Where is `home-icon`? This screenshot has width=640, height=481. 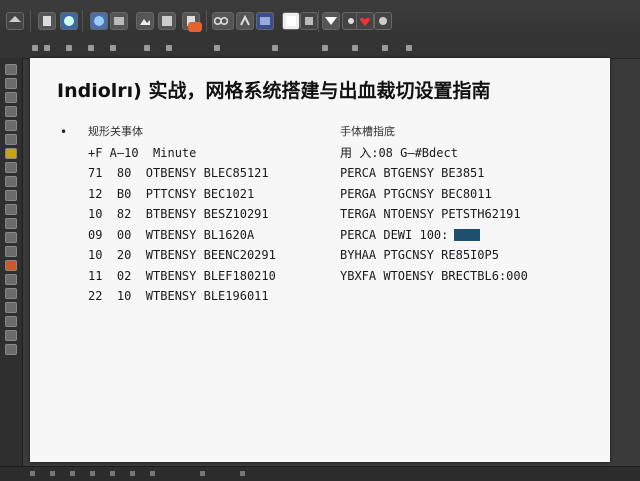
home-icon is located at coordinates (15, 21).